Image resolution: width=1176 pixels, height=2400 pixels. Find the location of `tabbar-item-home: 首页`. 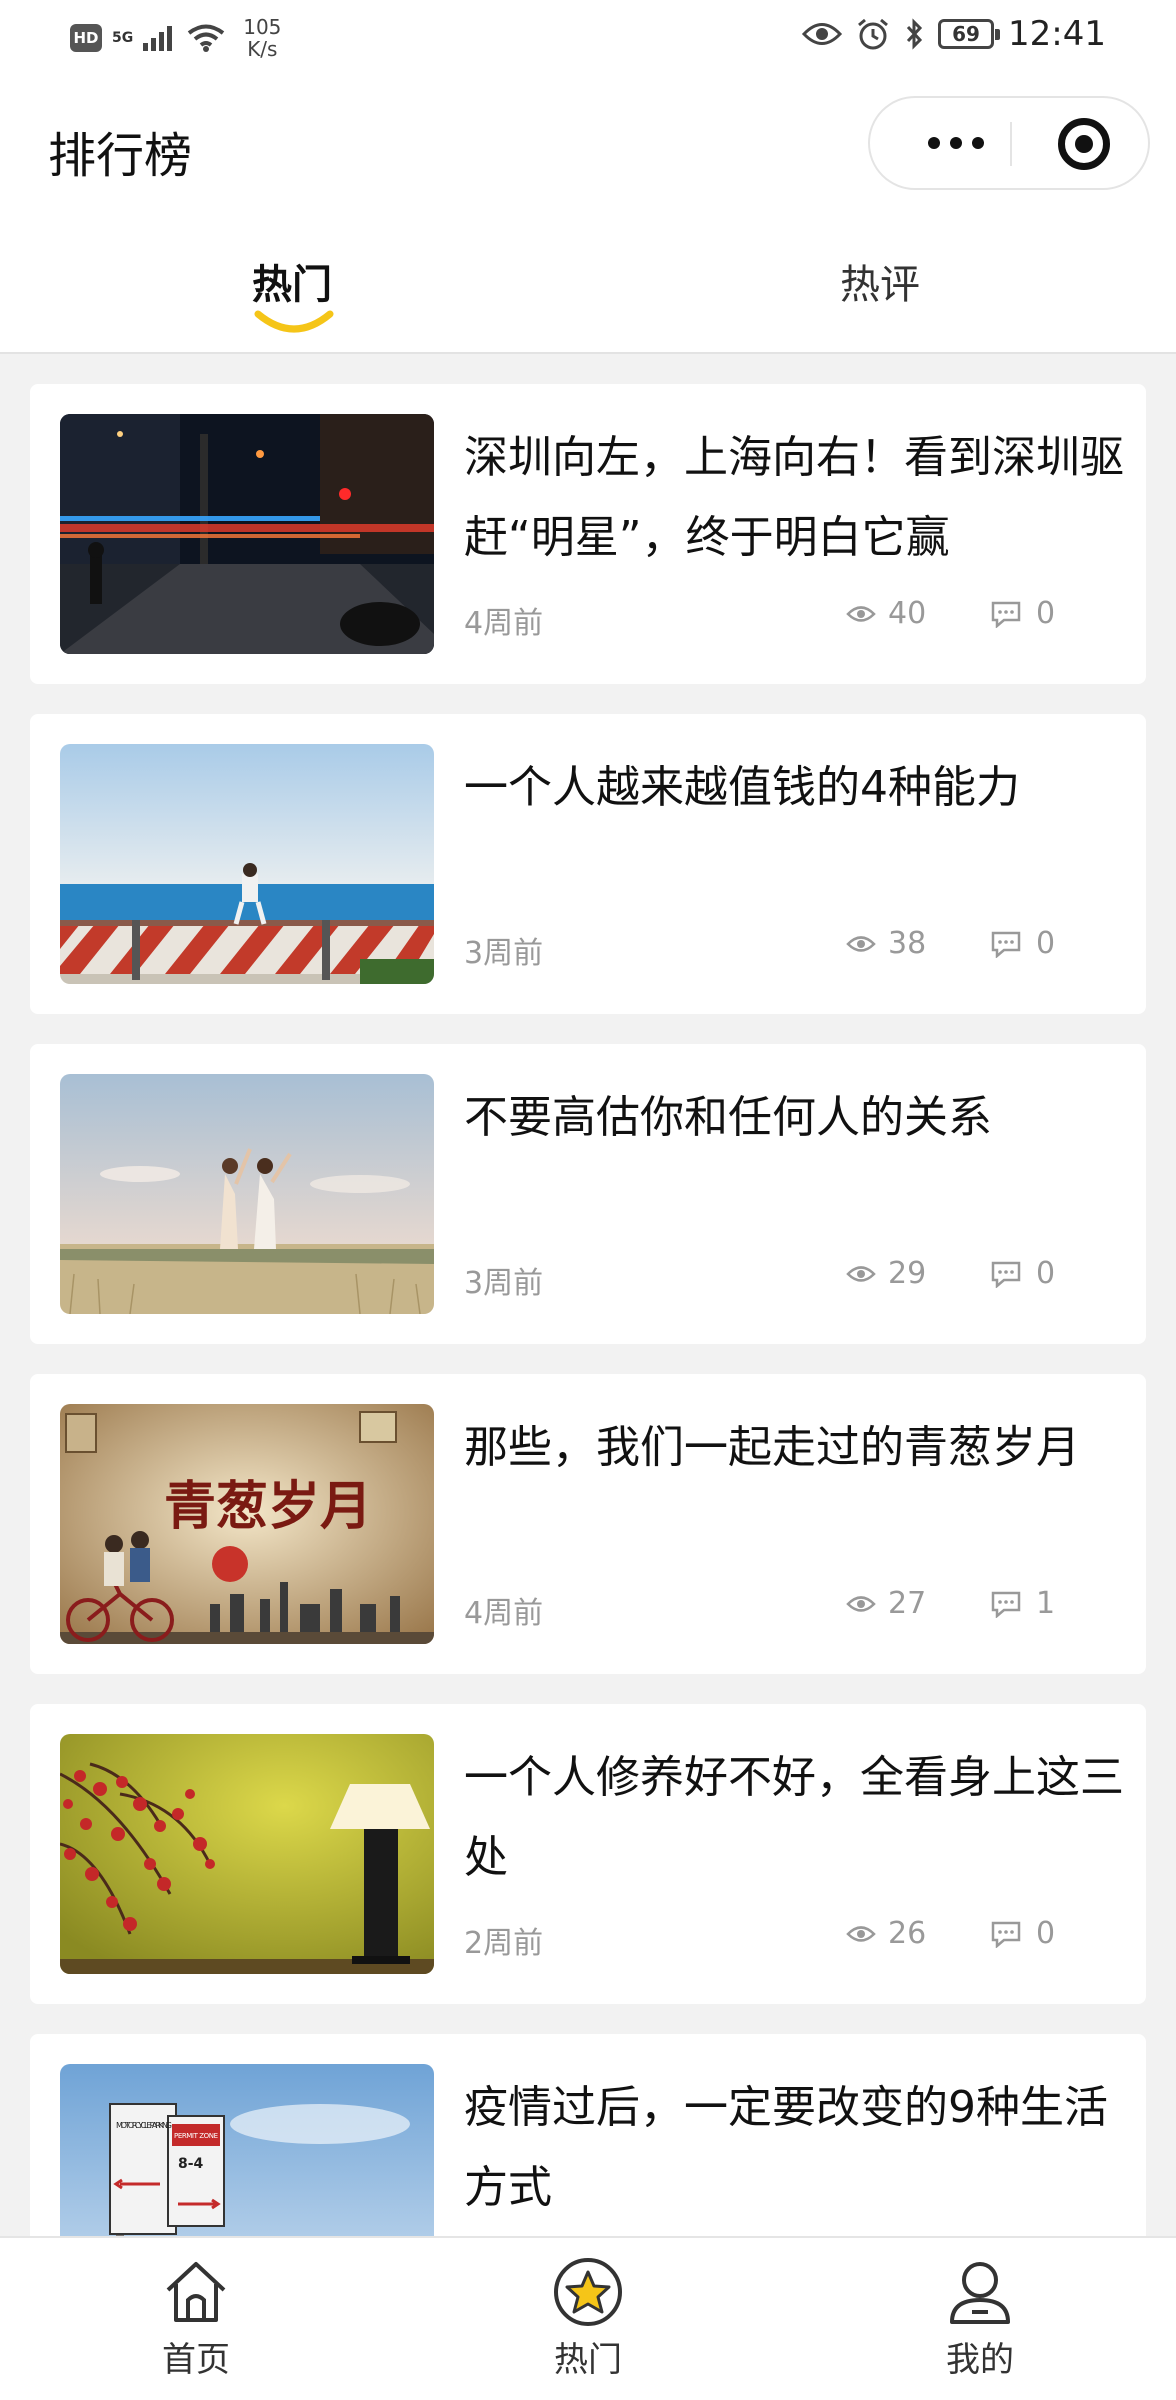

tabbar-item-home: 首页 is located at coordinates (196, 2318).